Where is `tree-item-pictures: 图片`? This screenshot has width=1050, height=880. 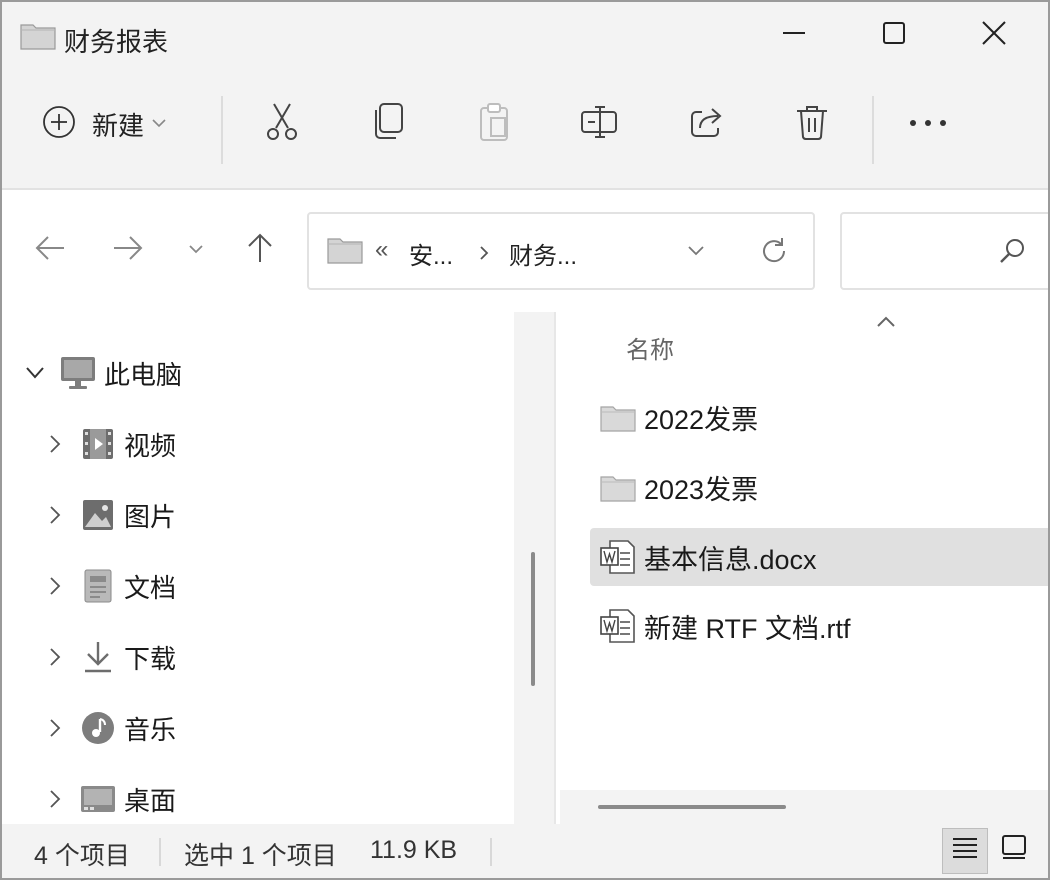 tree-item-pictures: 图片 is located at coordinates (108, 515).